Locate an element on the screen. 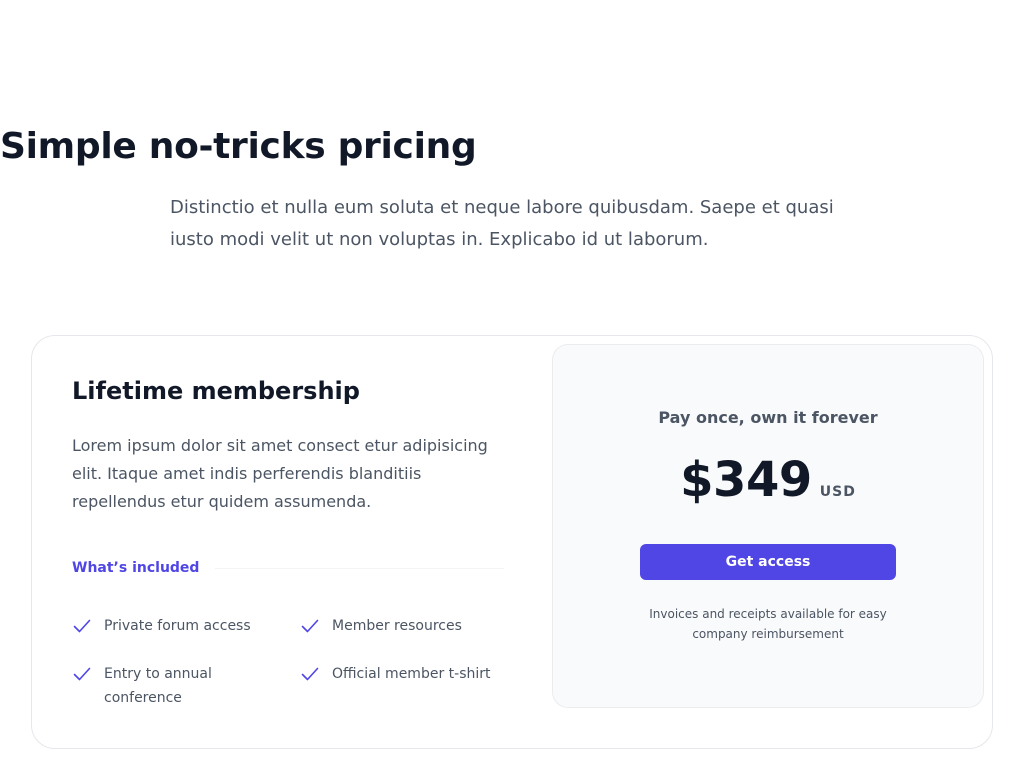 The height and width of the screenshot is (768, 1024). feature-label: Entry to annual conference is located at coordinates (158, 686).